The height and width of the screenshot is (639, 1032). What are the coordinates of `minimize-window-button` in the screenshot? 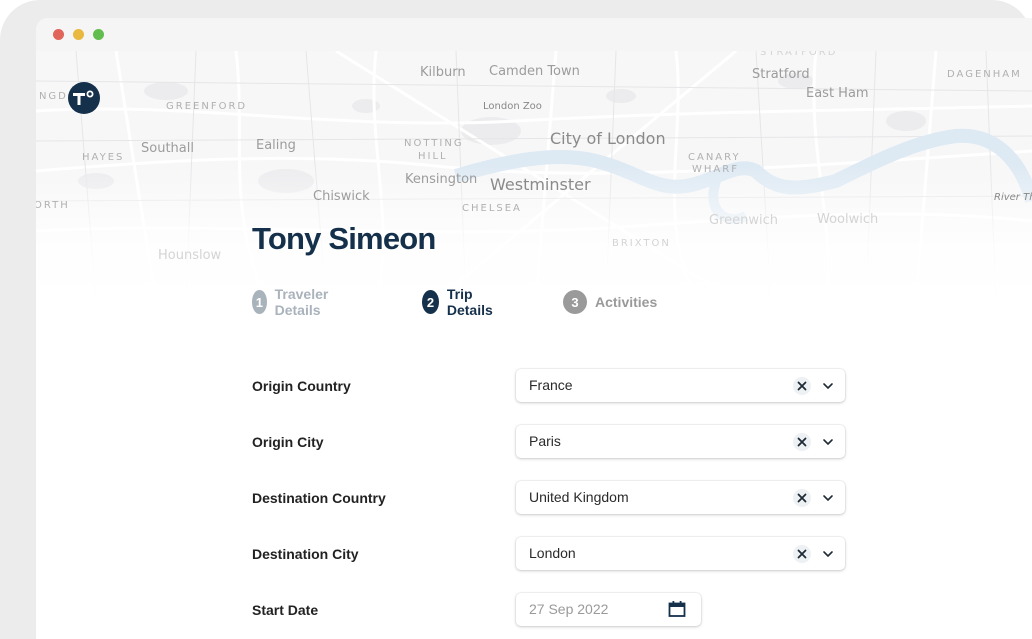 It's located at (78, 34).